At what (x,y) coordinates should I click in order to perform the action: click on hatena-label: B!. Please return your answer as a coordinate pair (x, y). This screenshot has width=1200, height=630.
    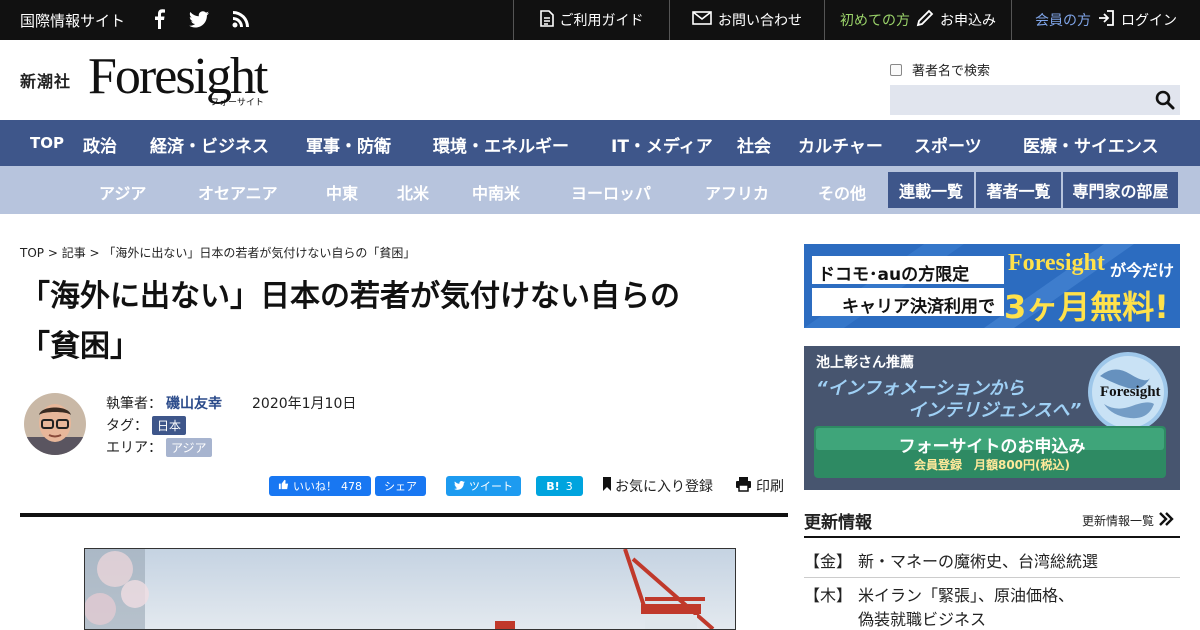
    Looking at the image, I should click on (553, 486).